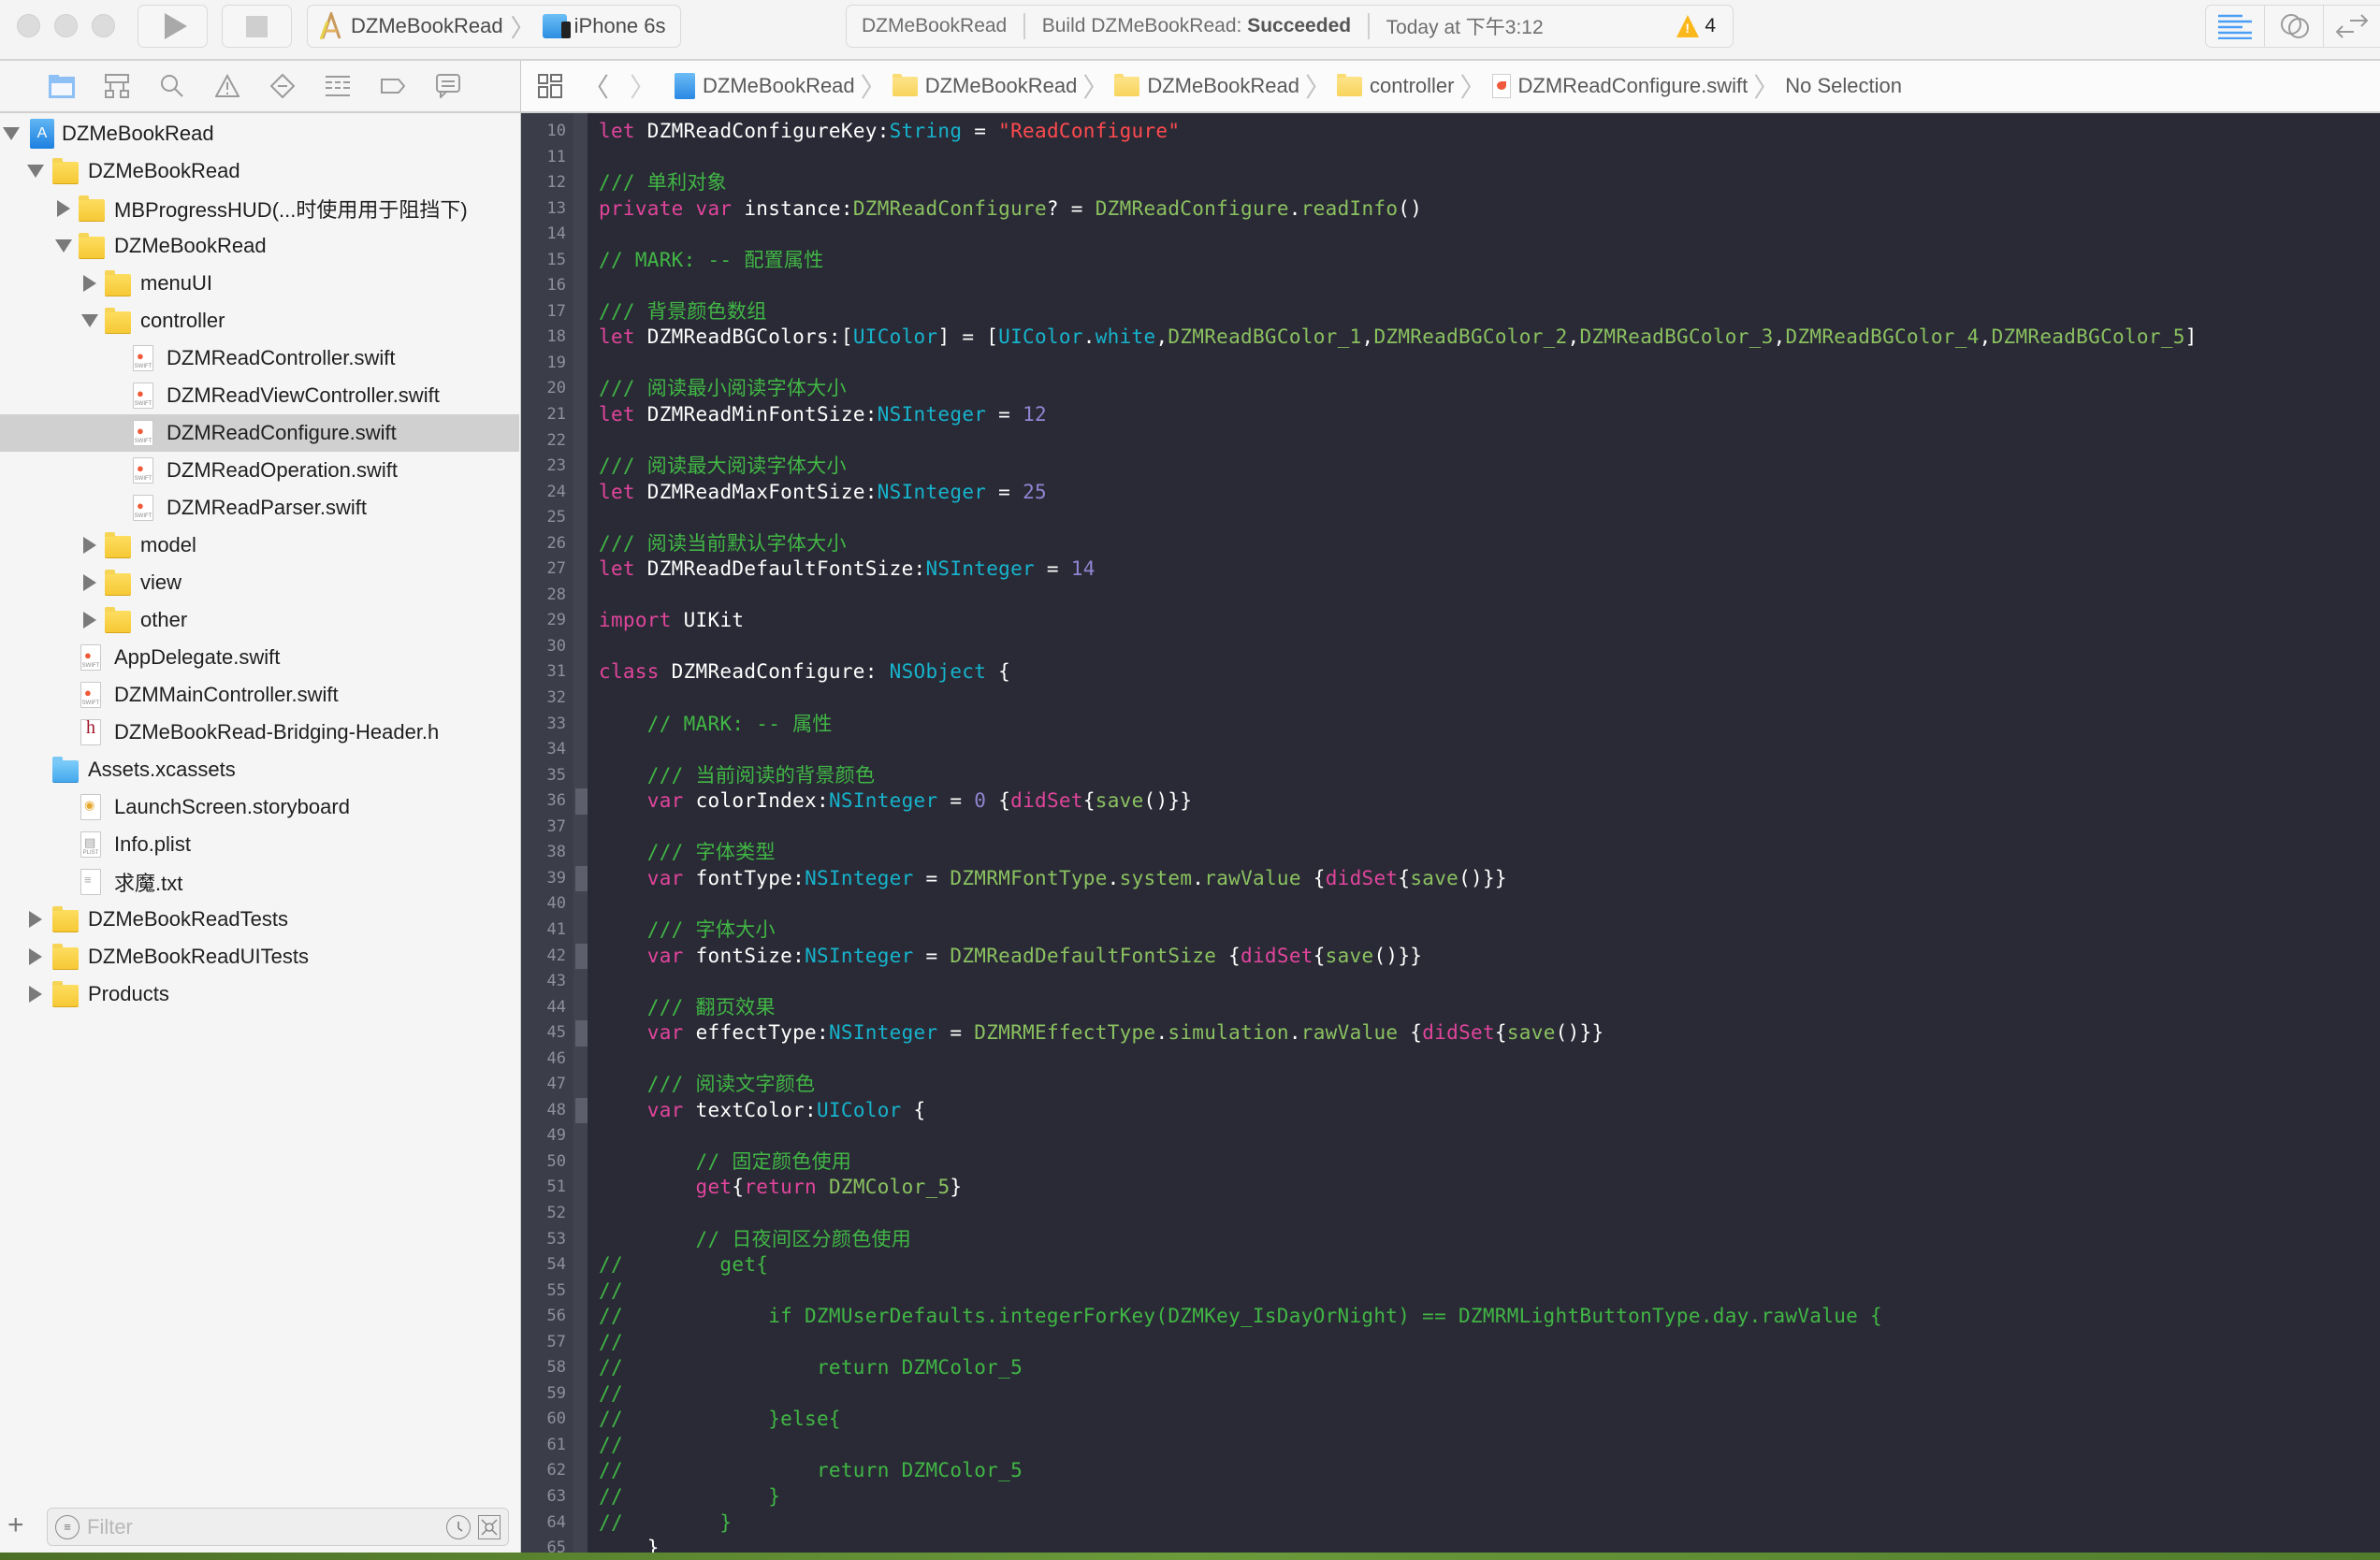  Describe the element at coordinates (259, 657) in the screenshot. I see `tree-item: SWIFT ● AppDelegate.swift` at that location.